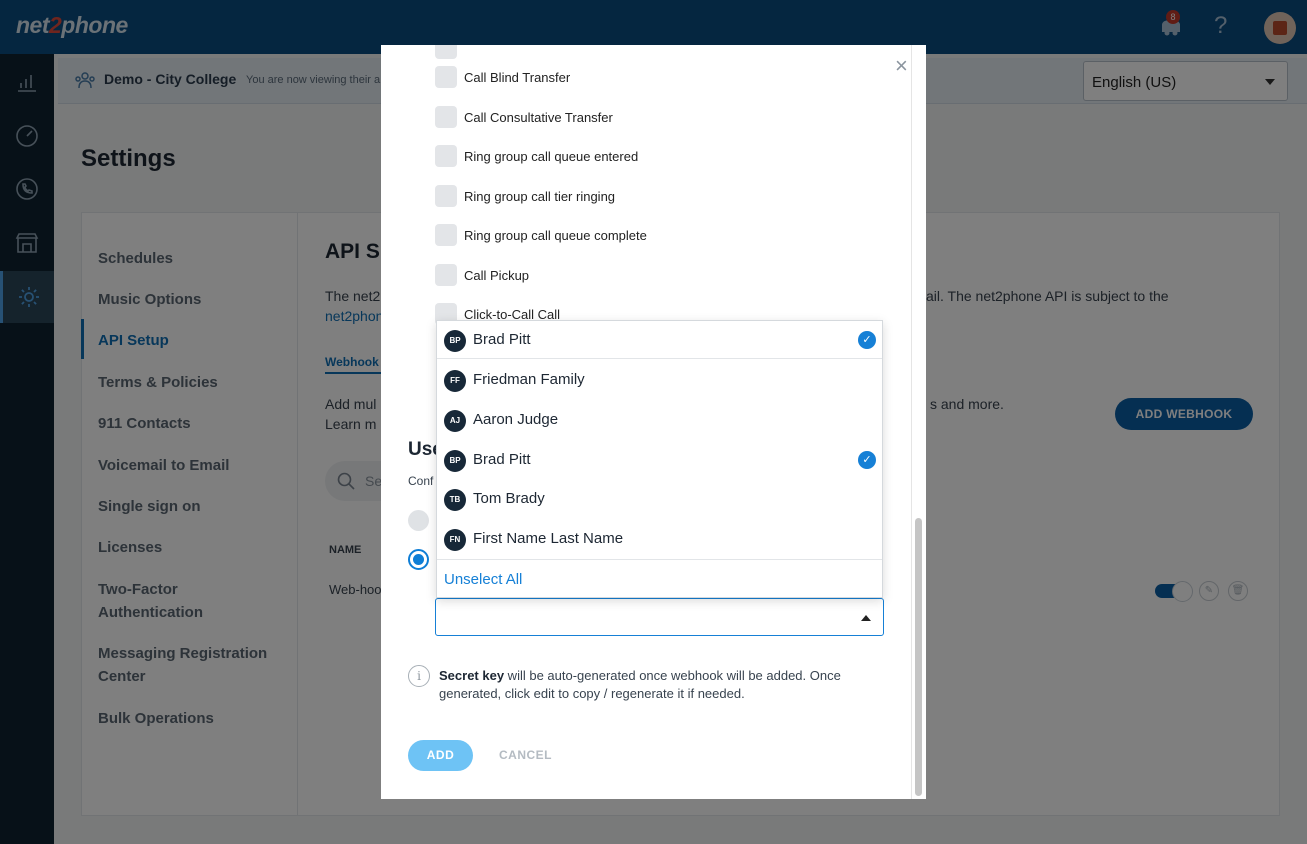 The height and width of the screenshot is (844, 1307). Describe the element at coordinates (918, 657) in the screenshot. I see `modal-scrollbar-thumb` at that location.